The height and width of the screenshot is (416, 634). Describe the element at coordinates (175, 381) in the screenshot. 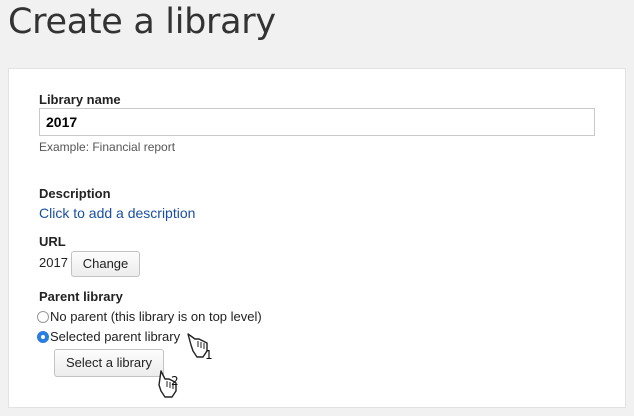

I see `callout-number: 2` at that location.